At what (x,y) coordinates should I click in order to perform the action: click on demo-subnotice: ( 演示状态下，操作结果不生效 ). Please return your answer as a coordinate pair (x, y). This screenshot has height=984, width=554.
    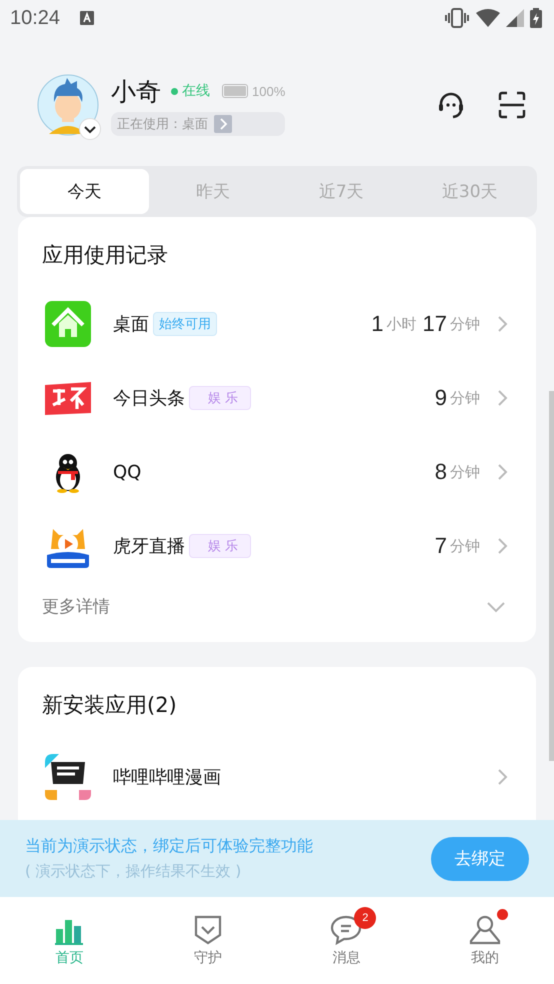
    Looking at the image, I should click on (133, 871).